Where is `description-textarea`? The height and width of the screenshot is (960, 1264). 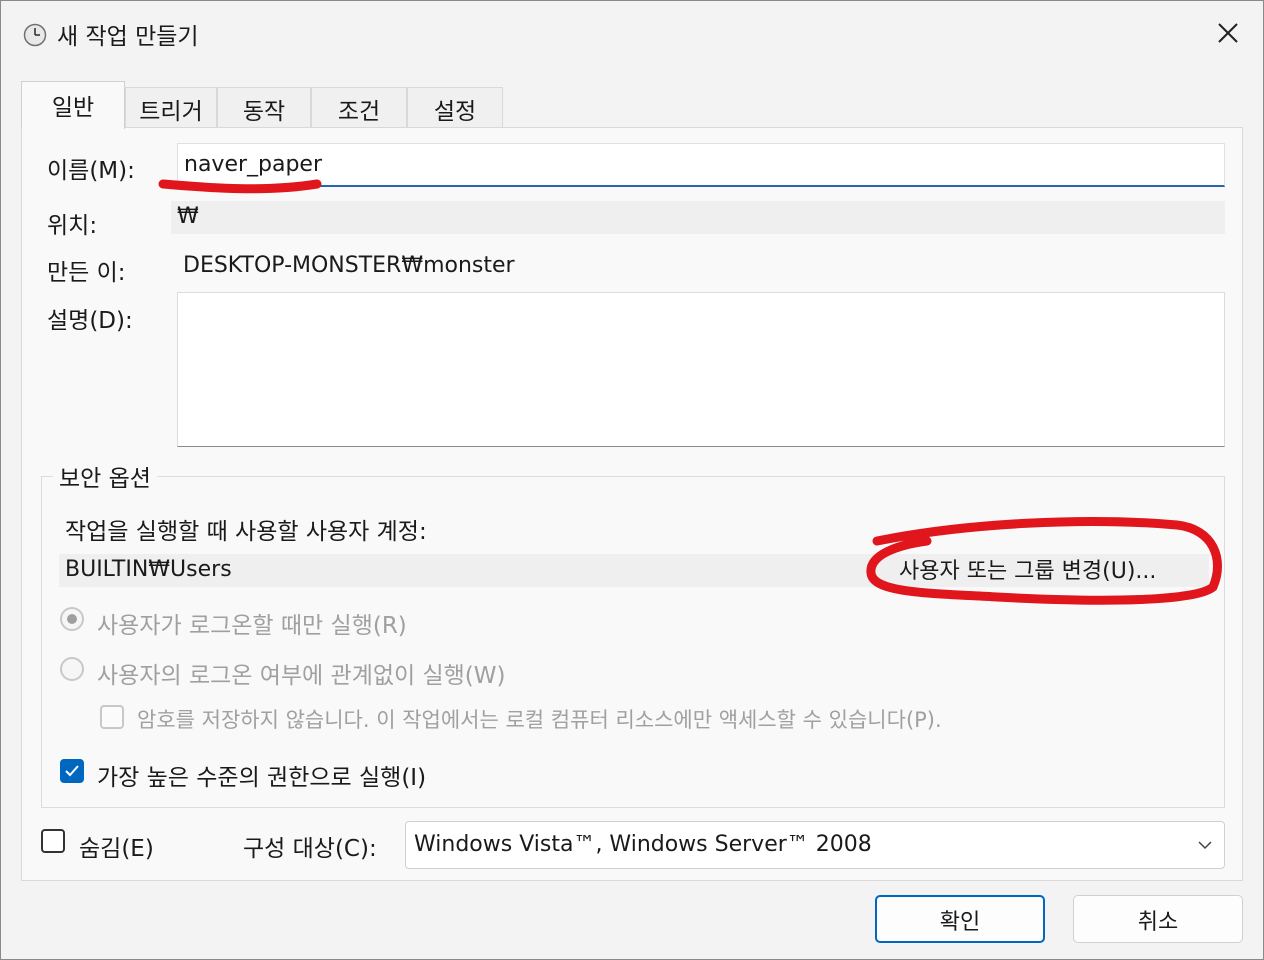 description-textarea is located at coordinates (701, 369).